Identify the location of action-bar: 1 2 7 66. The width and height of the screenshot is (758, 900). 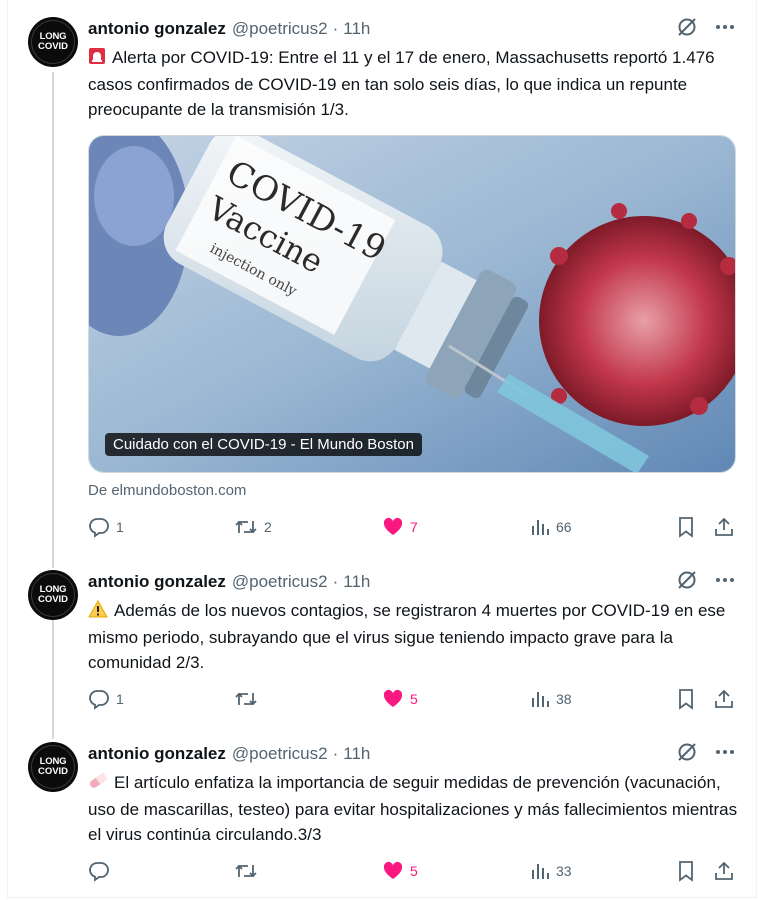
(413, 527).